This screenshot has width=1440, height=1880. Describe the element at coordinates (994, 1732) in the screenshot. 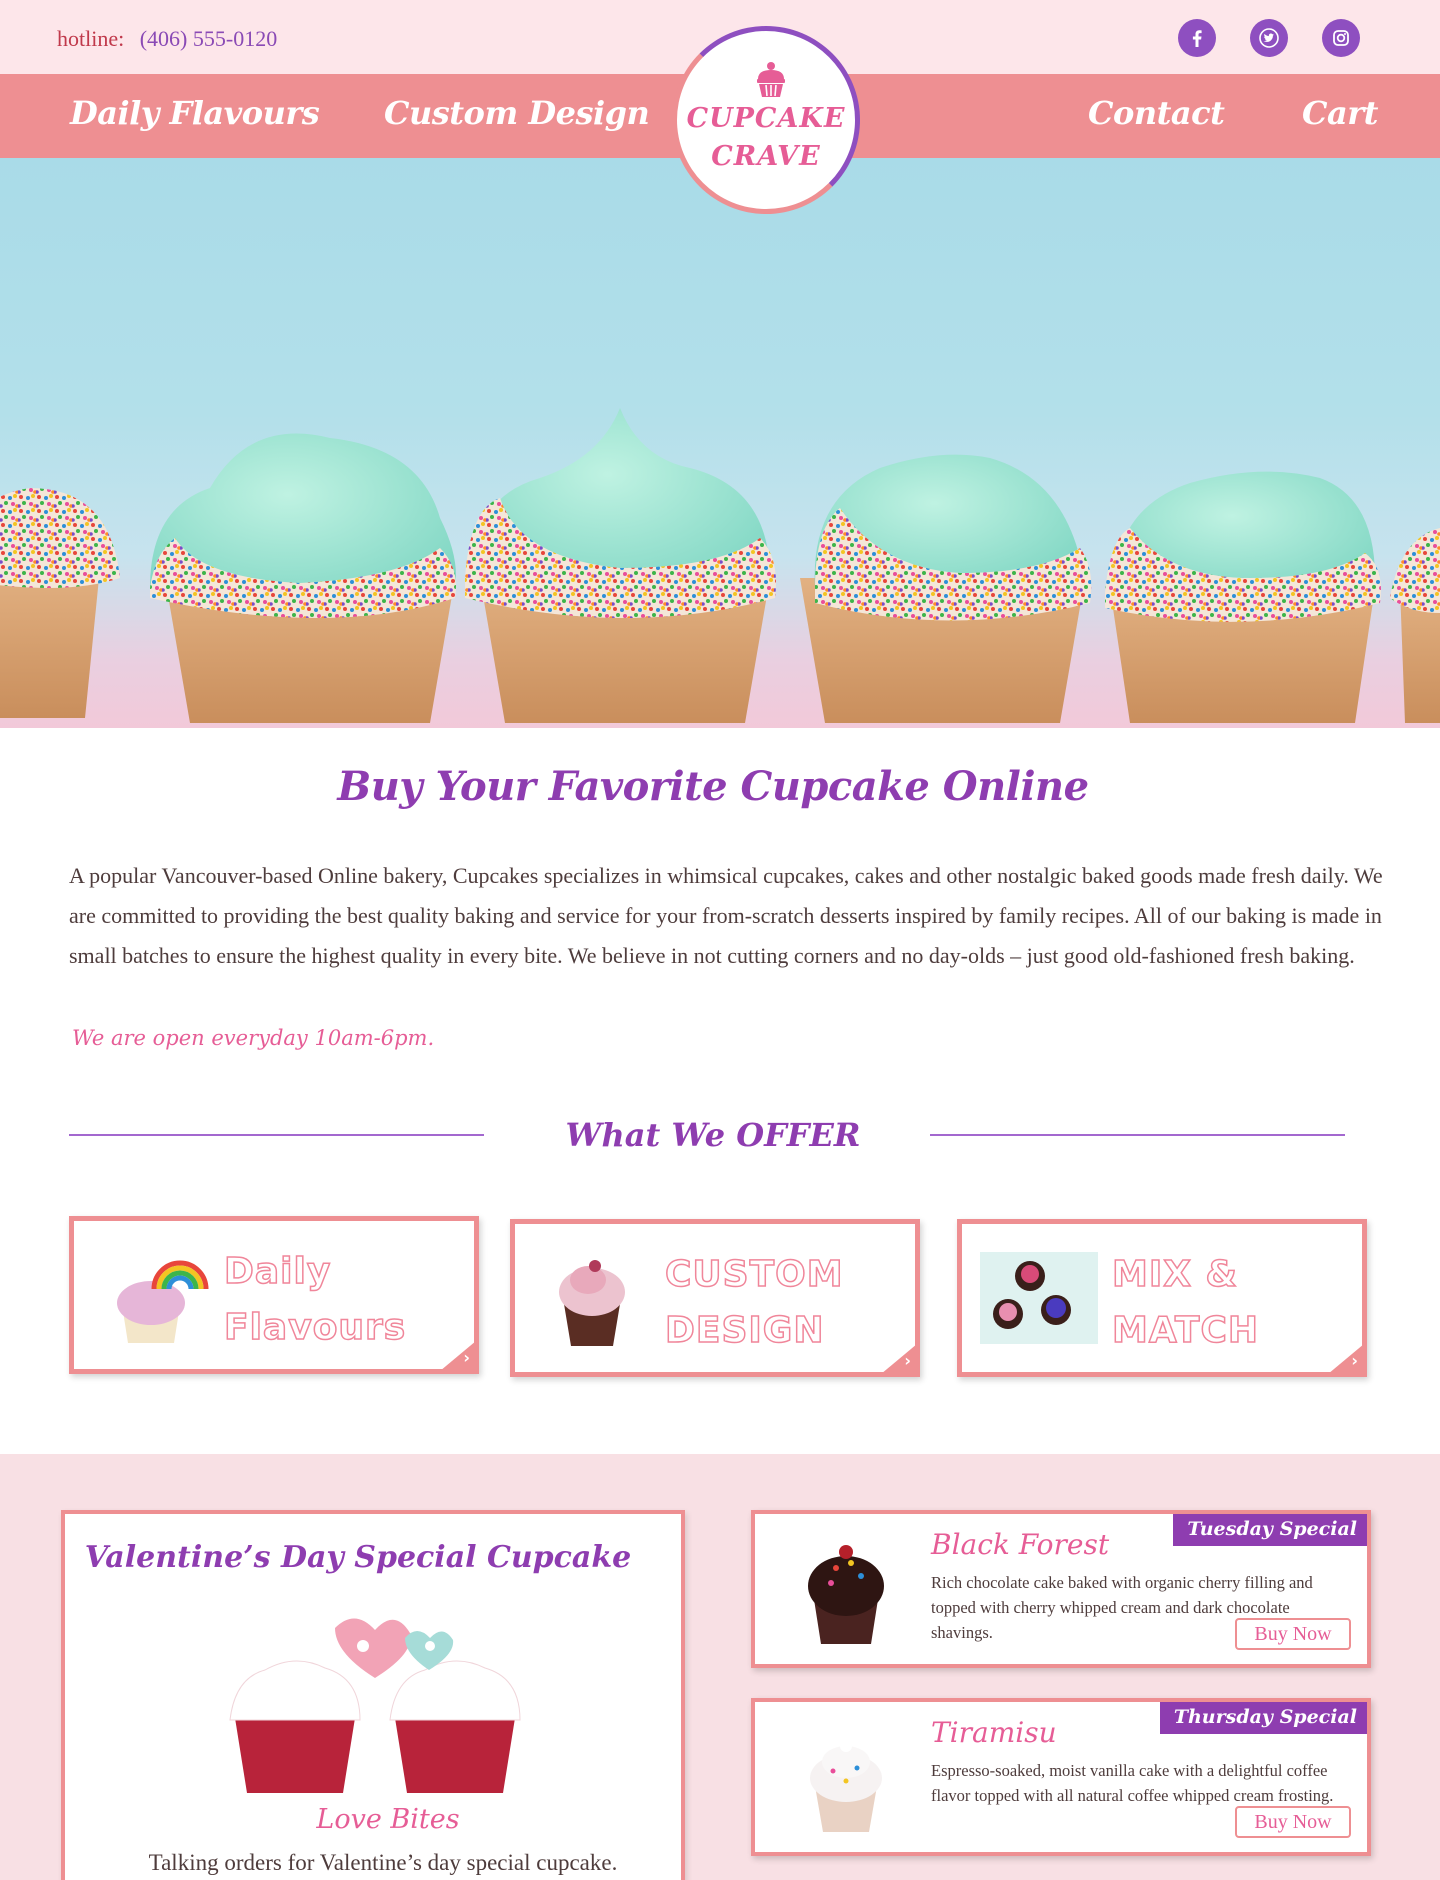

I see `special-name: Tiramisu` at that location.